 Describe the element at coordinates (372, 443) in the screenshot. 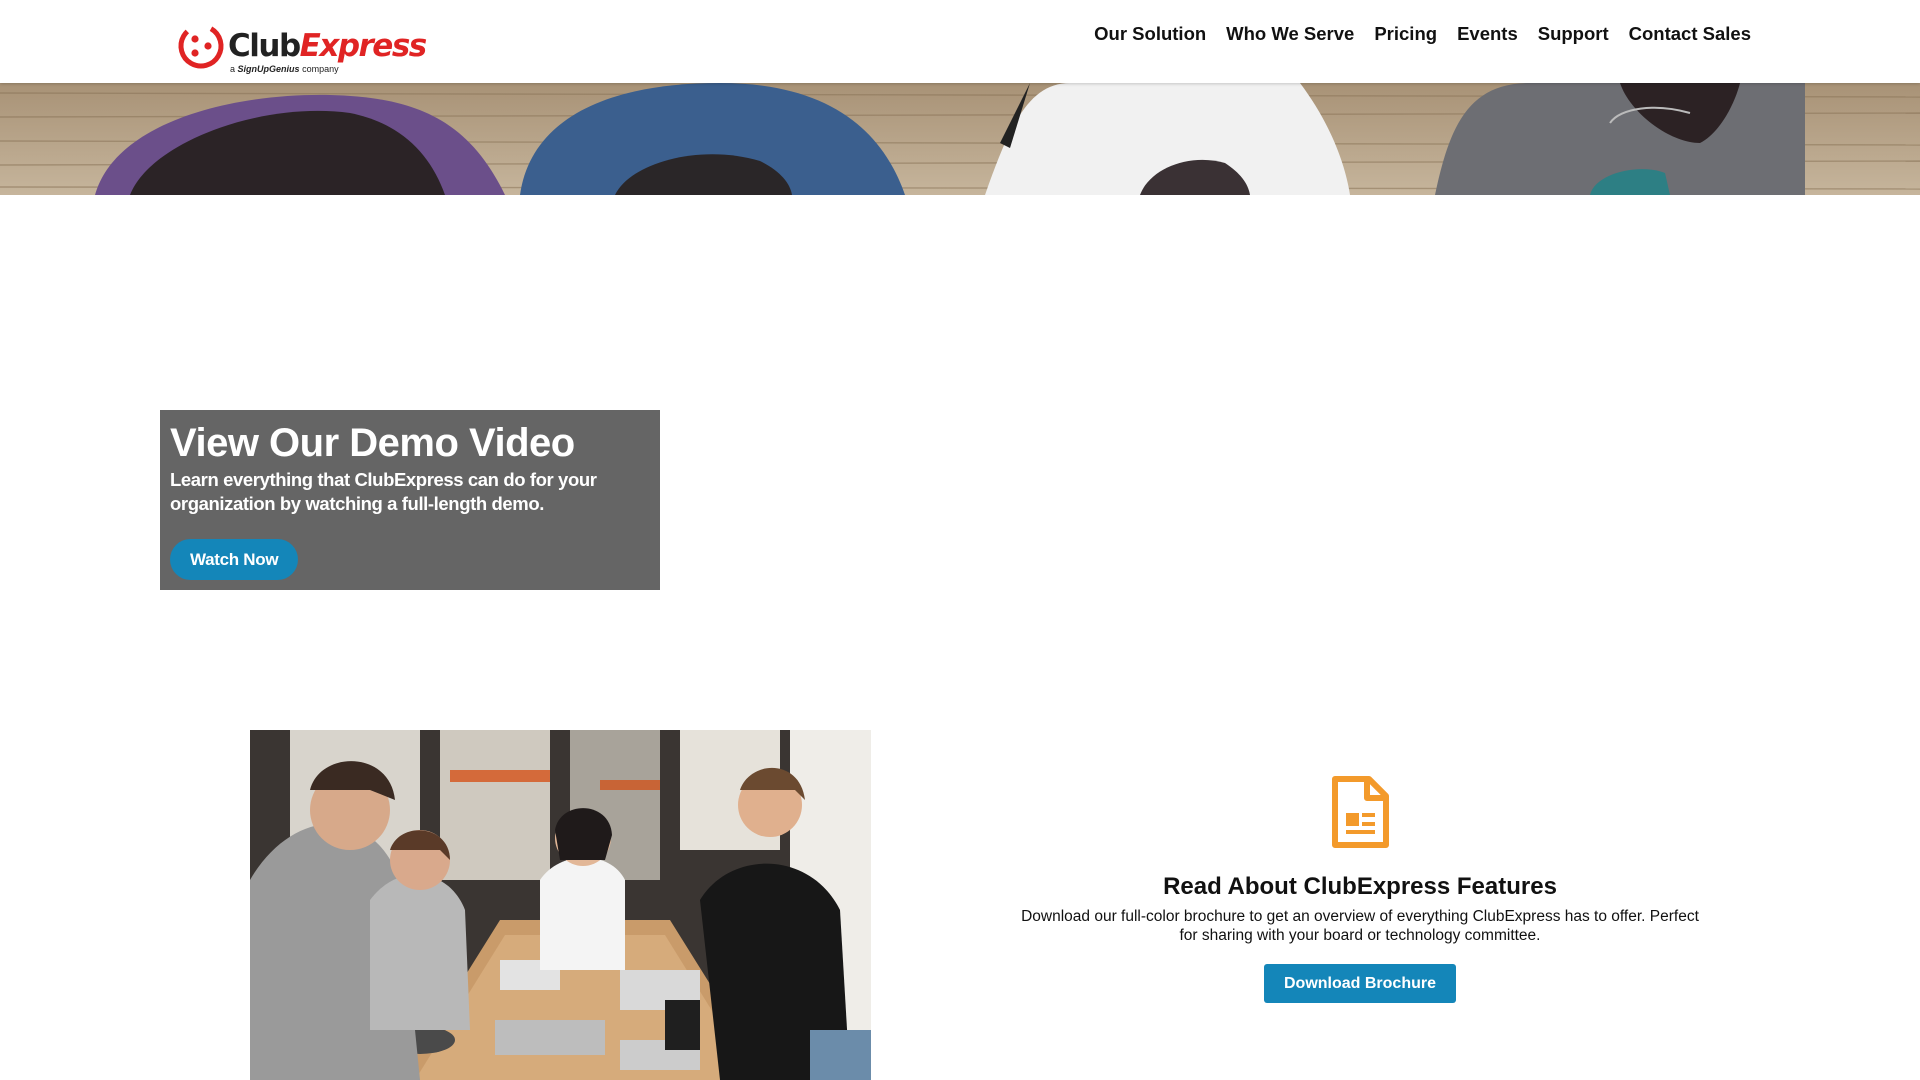

I see `demo-title: View Our Demo Video` at that location.